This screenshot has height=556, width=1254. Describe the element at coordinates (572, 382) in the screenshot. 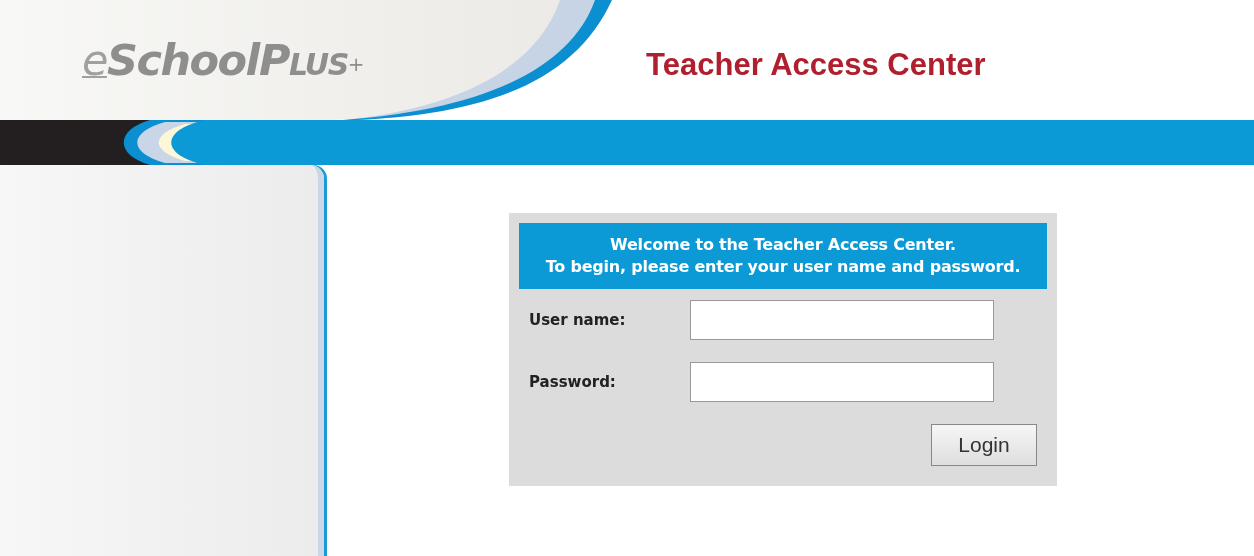

I see `field-label: Password:` at that location.